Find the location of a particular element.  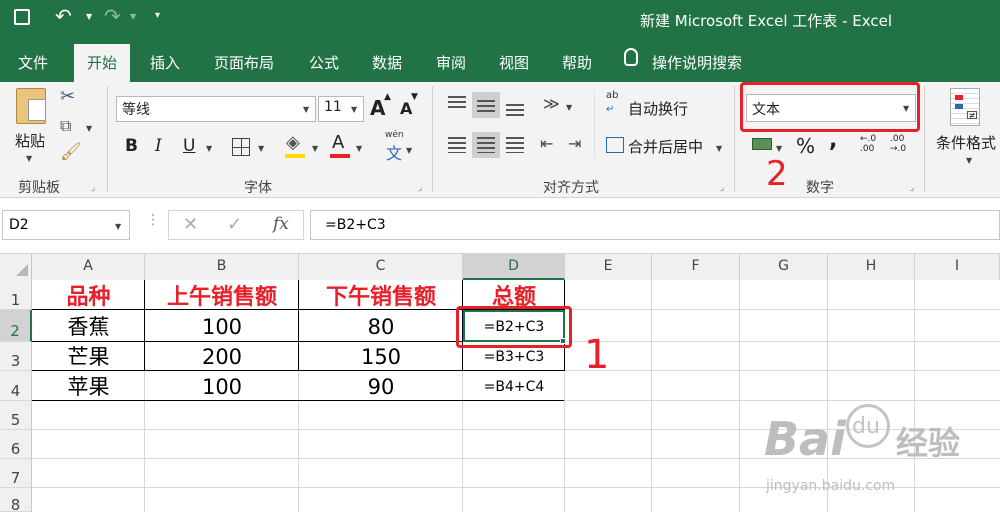

wrap-text-icon: ab is located at coordinates (612, 95).